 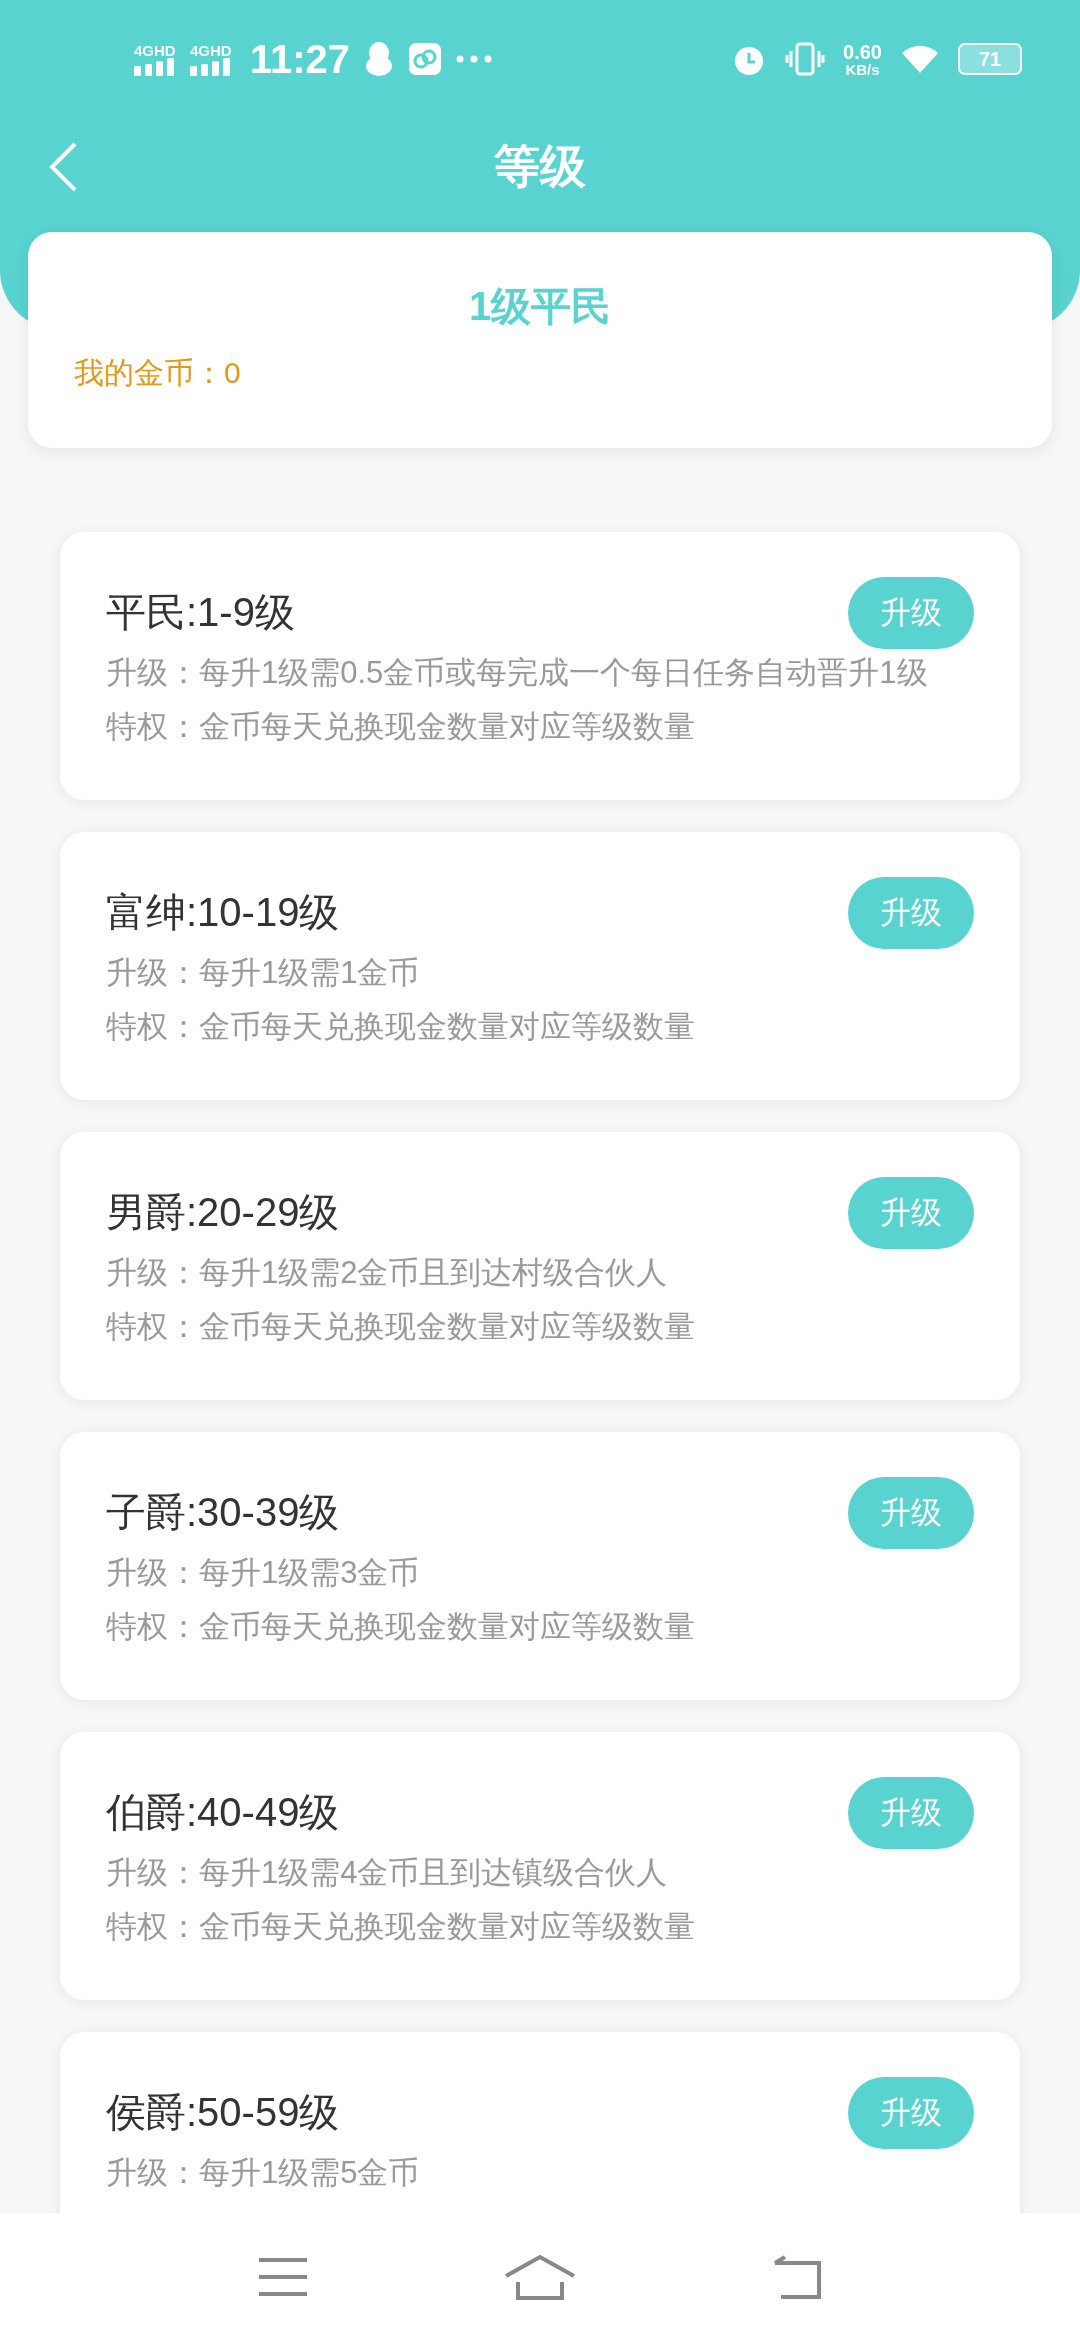 I want to click on back-icon, so click(x=63, y=167).